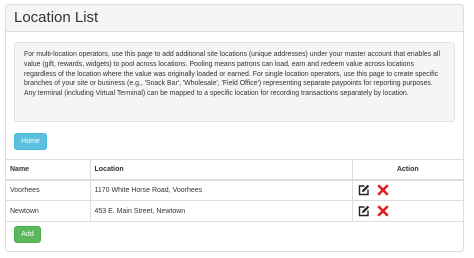  Describe the element at coordinates (27, 234) in the screenshot. I see `add-button: Add` at that location.